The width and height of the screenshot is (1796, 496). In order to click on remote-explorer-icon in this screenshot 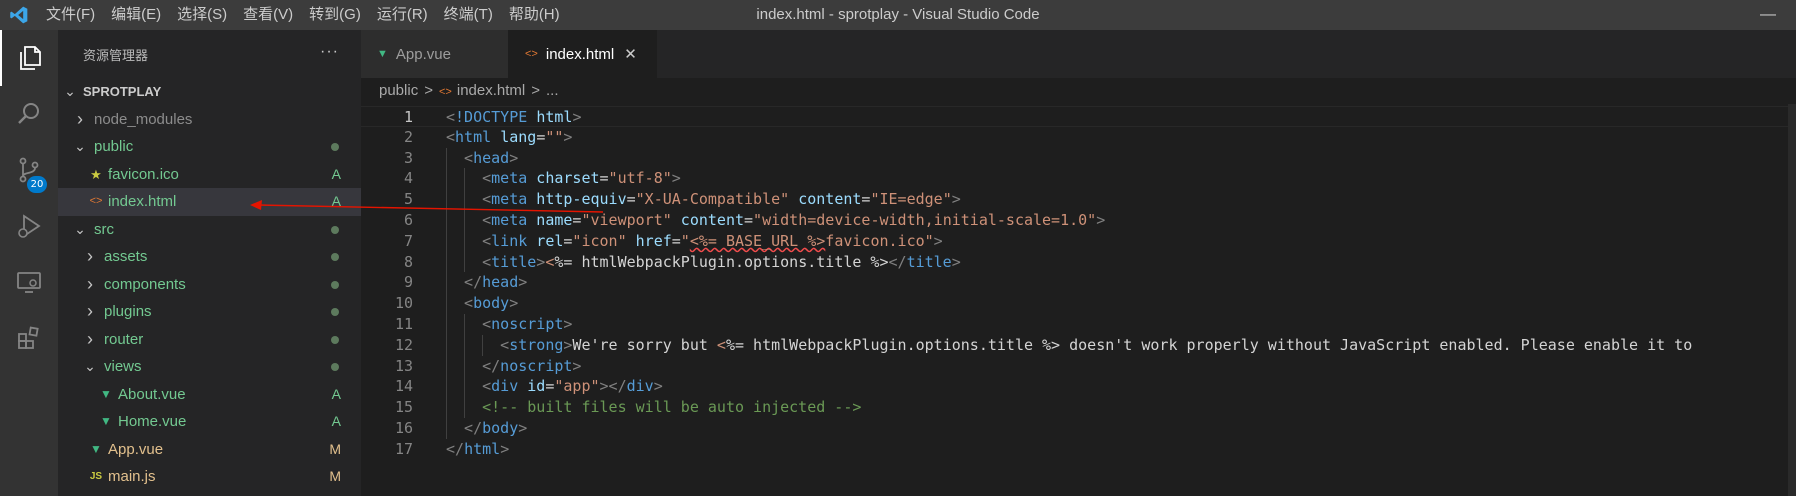, I will do `click(29, 282)`.